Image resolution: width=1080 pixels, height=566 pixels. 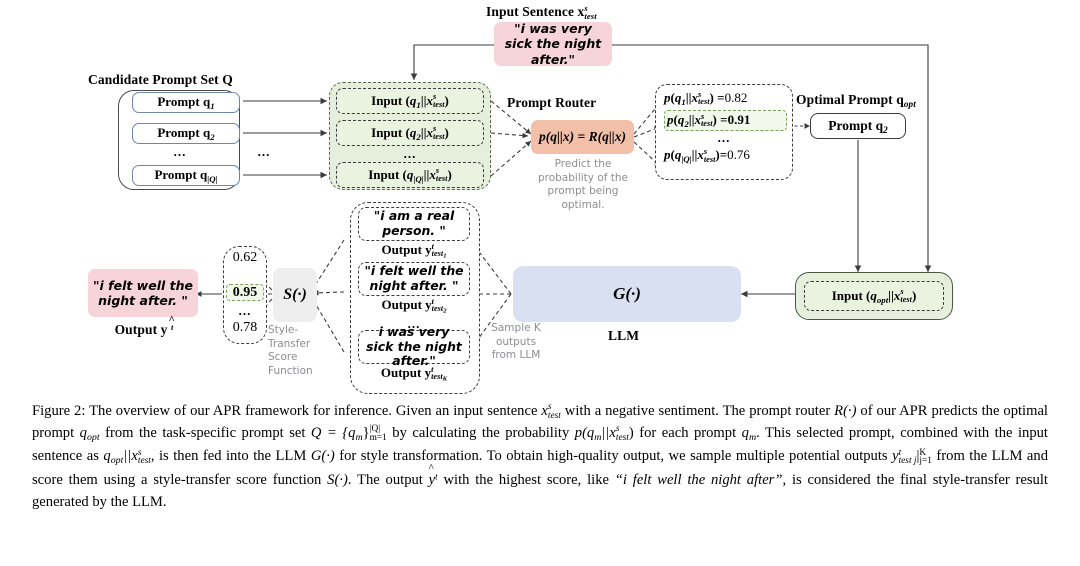 I want to click on probability-row-1: p(q1||x s test) =0.82, so click(x=706, y=98).